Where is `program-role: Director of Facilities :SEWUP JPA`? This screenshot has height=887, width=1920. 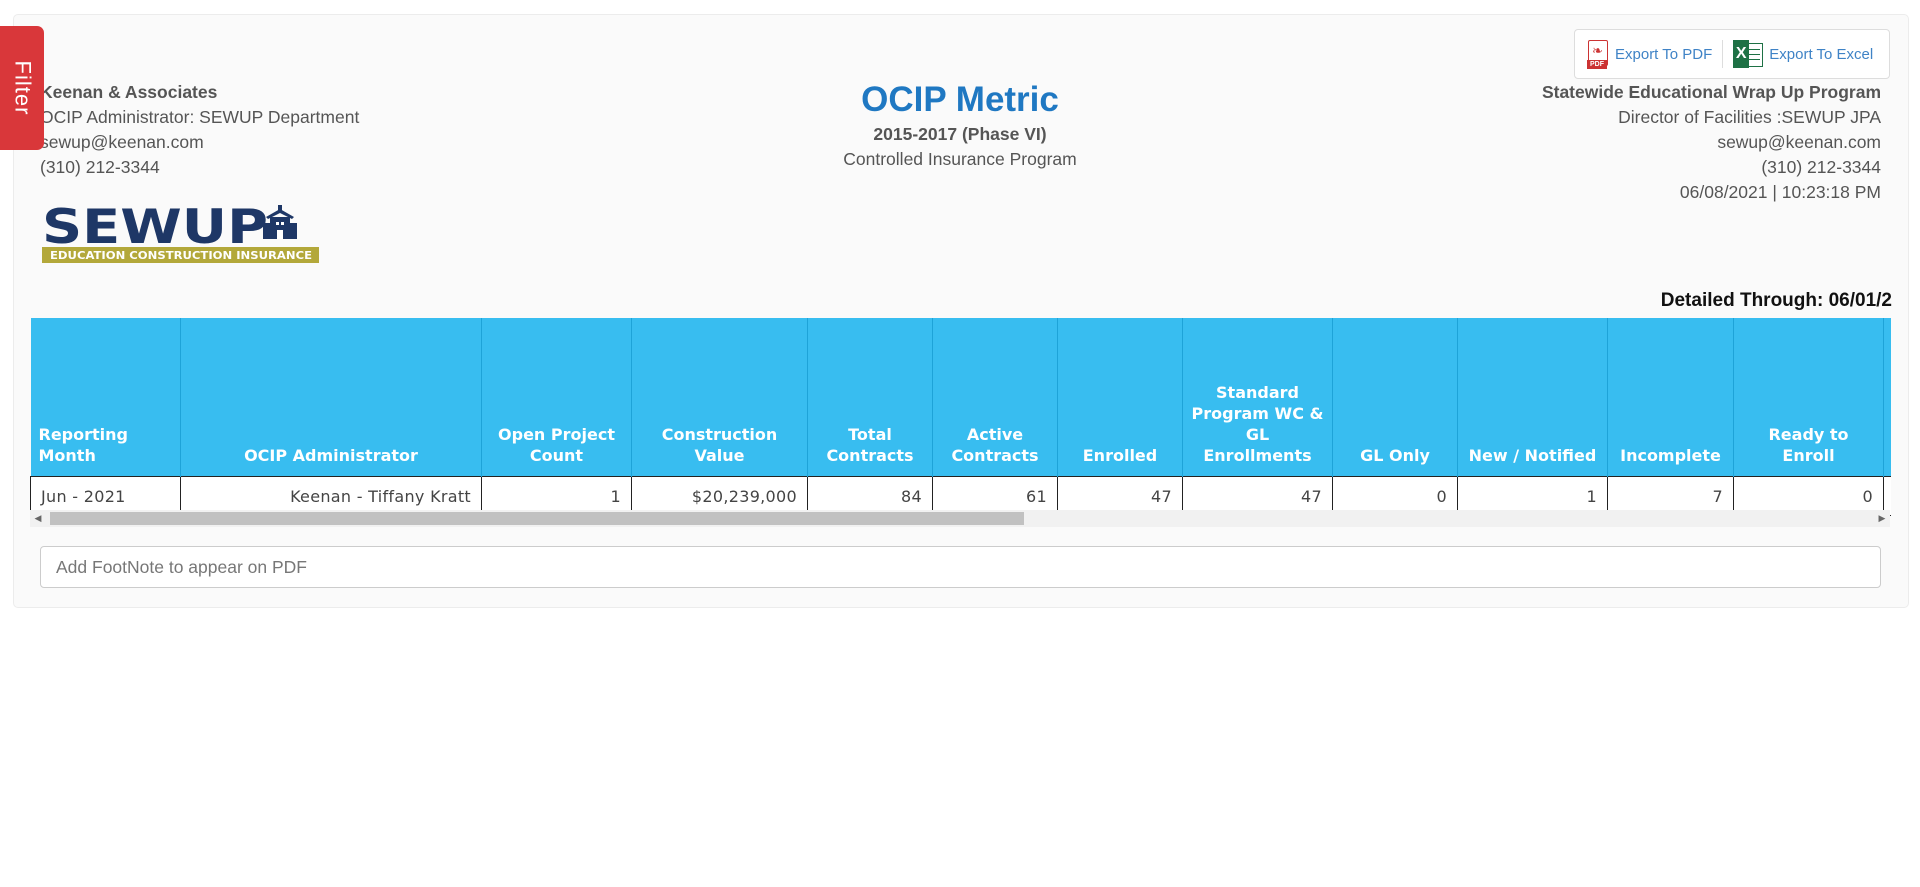
program-role: Director of Facilities :SEWUP JPA is located at coordinates (1749, 117).